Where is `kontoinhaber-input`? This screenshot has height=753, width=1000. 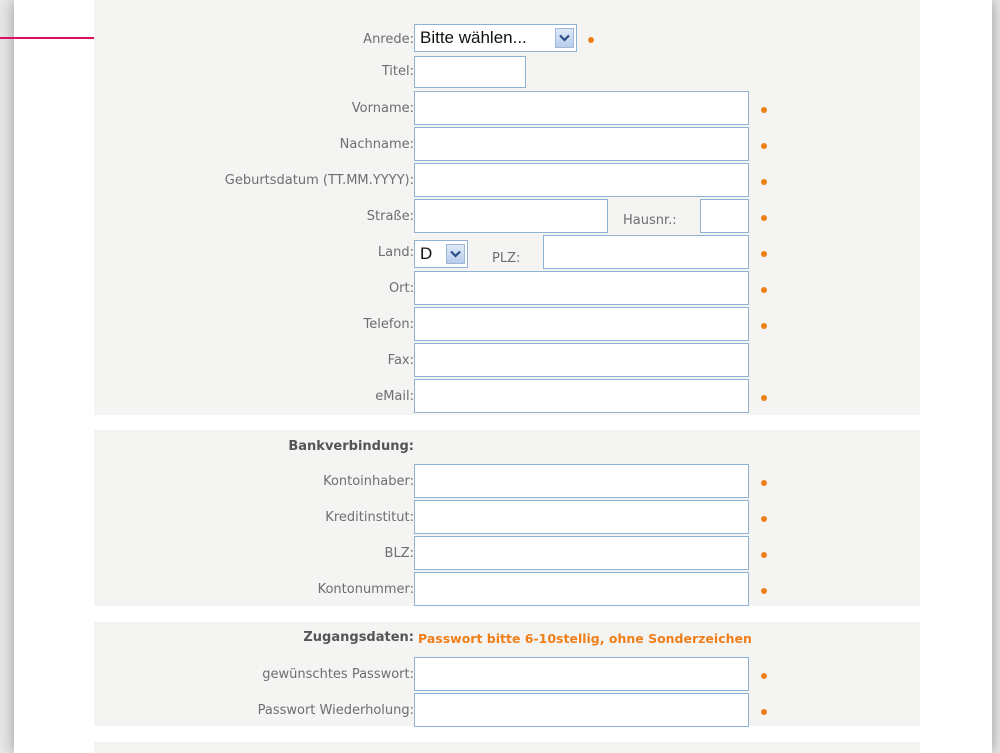
kontoinhaber-input is located at coordinates (581, 481).